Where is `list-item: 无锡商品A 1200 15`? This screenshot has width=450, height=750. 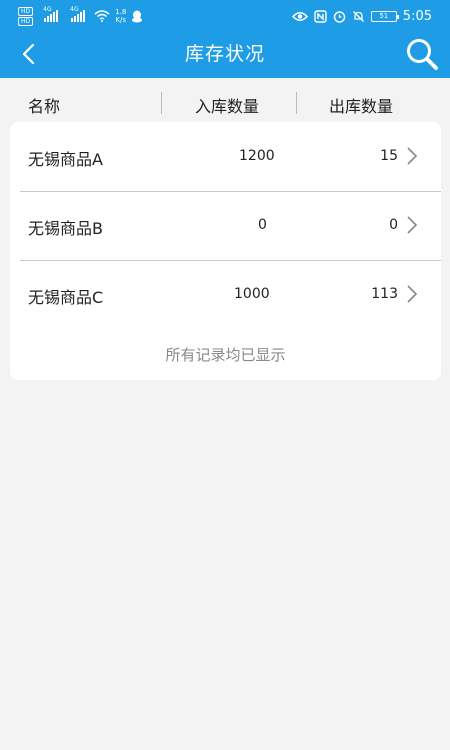
list-item: 无锡商品A 1200 15 is located at coordinates (225, 156).